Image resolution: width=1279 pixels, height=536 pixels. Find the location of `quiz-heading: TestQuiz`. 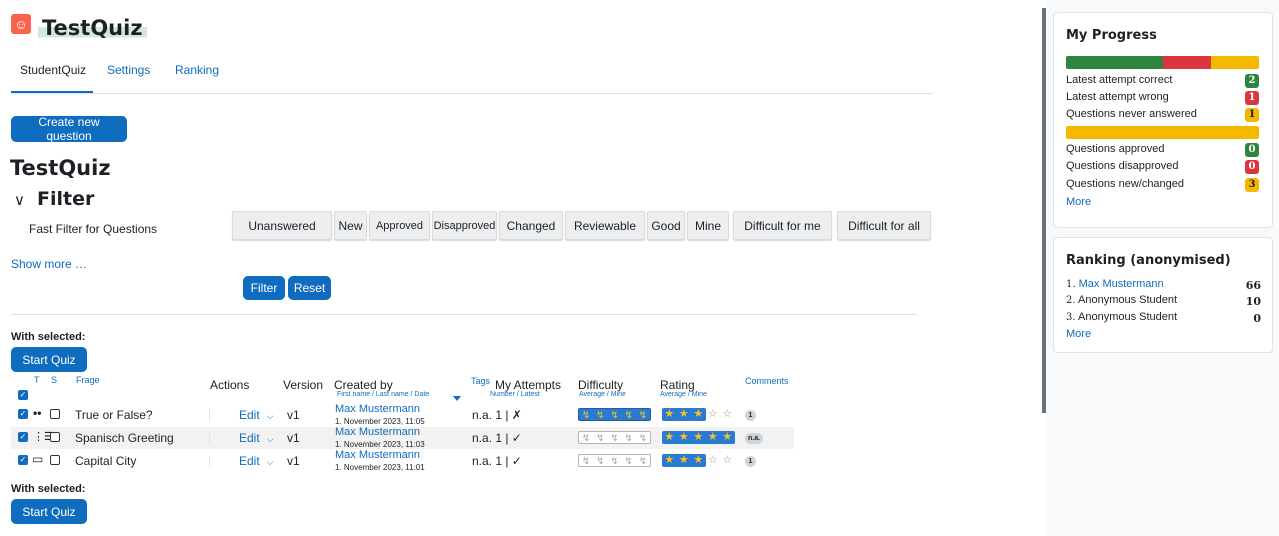

quiz-heading: TestQuiz is located at coordinates (60, 168).